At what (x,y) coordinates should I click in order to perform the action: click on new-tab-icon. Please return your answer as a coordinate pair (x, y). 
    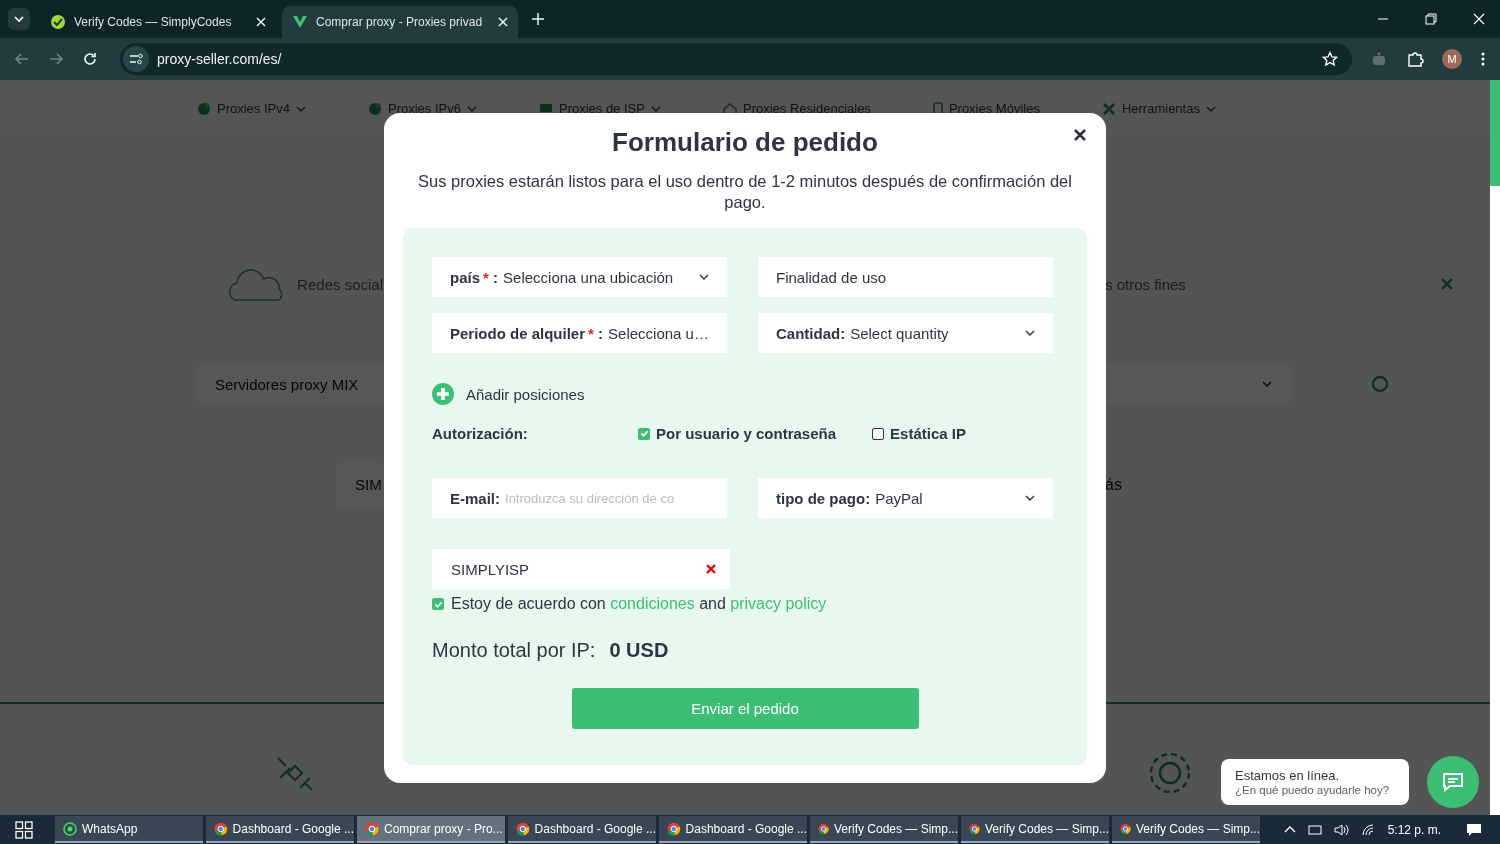
    Looking at the image, I should click on (538, 19).